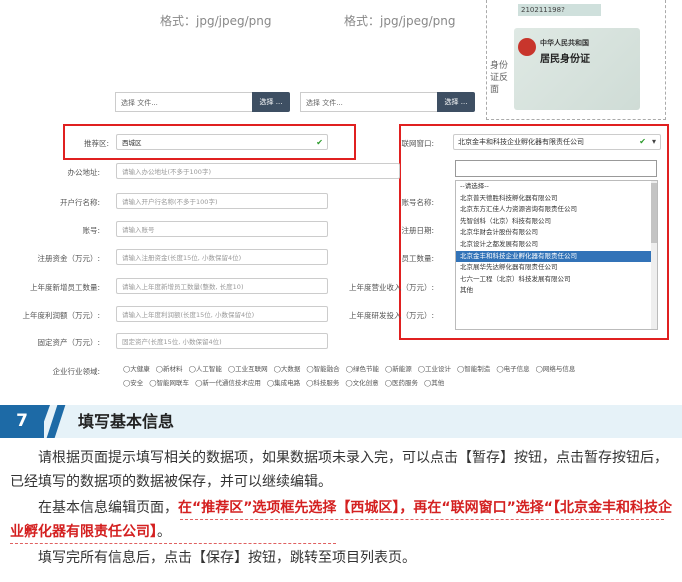 This screenshot has height=582, width=682. What do you see at coordinates (216, 21) in the screenshot?
I see `format-hint-1: 格式：jpg/jpeg/png` at bounding box center [216, 21].